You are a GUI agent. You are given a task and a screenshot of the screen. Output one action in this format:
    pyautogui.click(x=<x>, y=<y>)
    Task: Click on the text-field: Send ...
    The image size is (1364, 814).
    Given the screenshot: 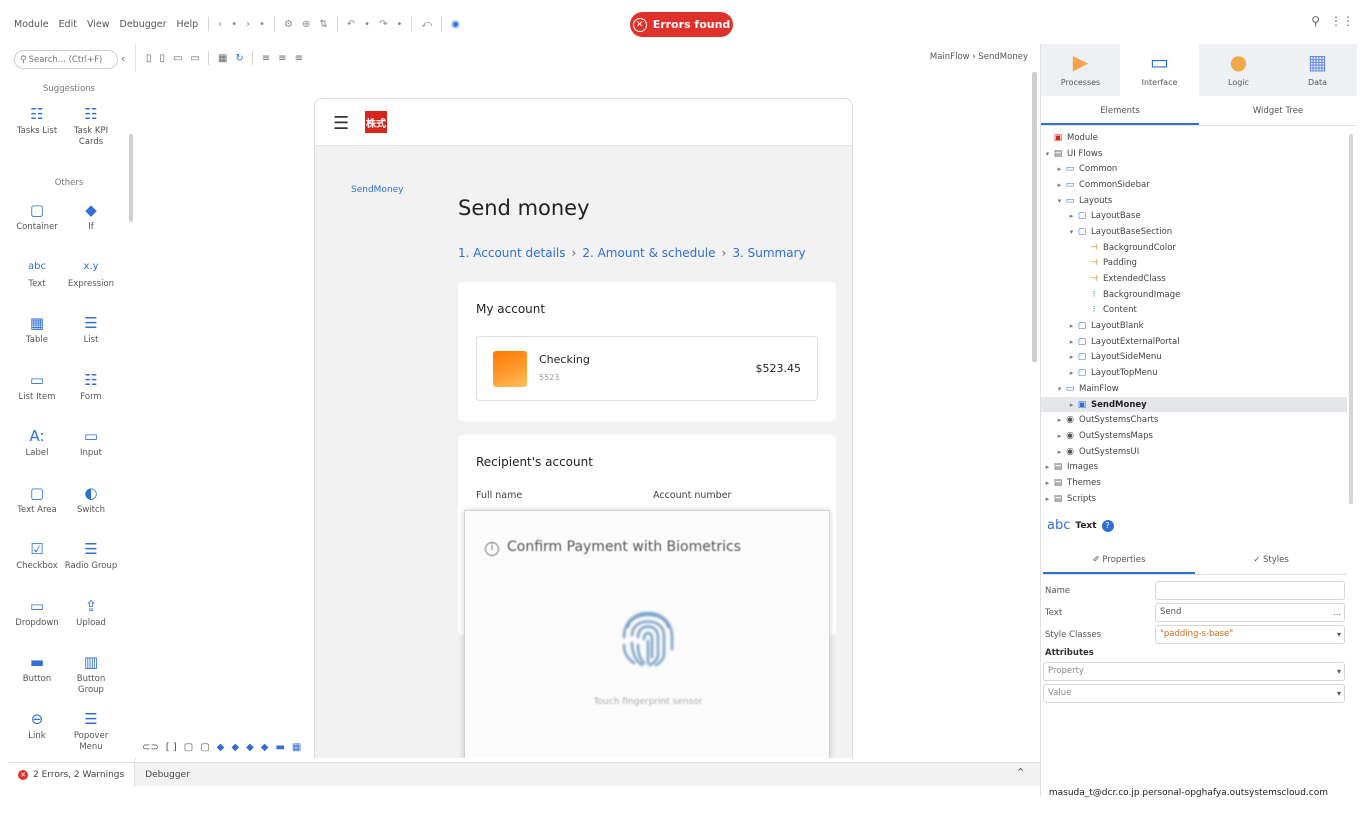 What is the action you would take?
    pyautogui.click(x=1250, y=612)
    